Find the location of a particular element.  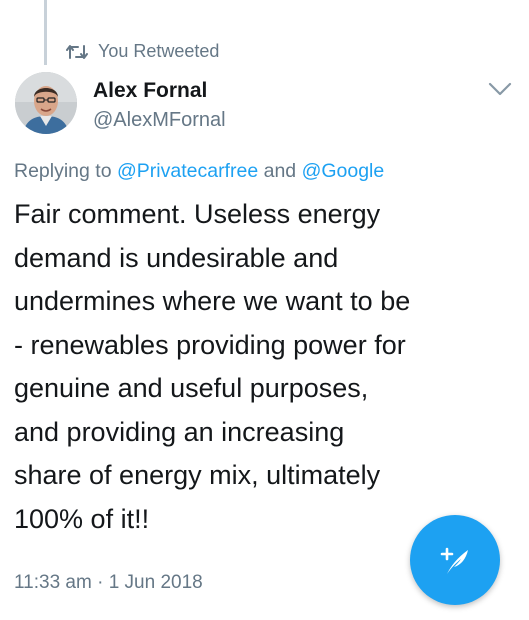

chevron-down-icon is located at coordinates (500, 89).